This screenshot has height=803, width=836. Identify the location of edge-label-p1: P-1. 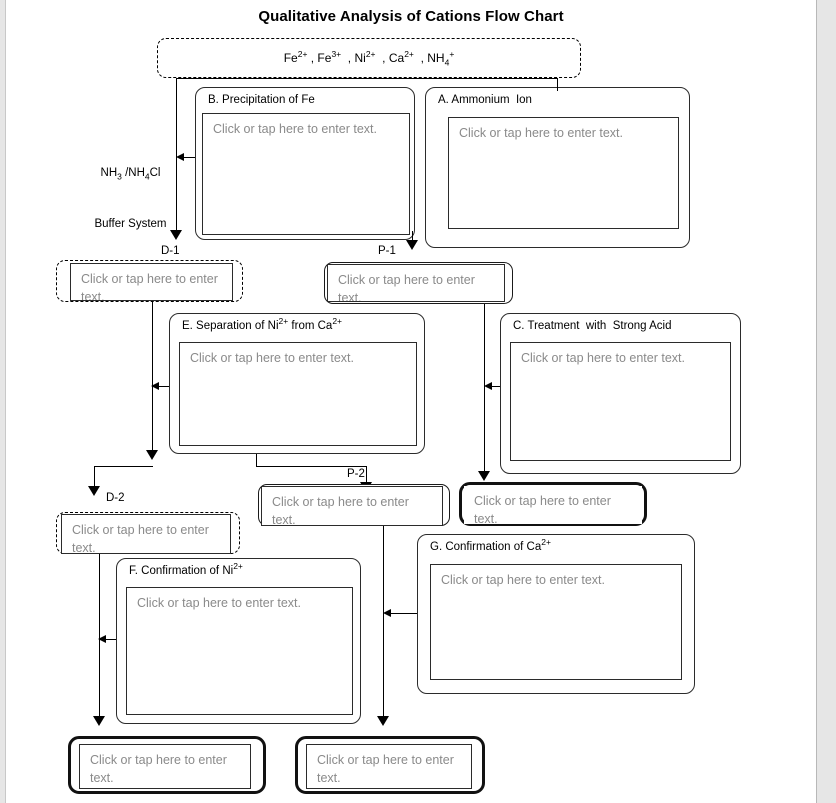
(387, 251).